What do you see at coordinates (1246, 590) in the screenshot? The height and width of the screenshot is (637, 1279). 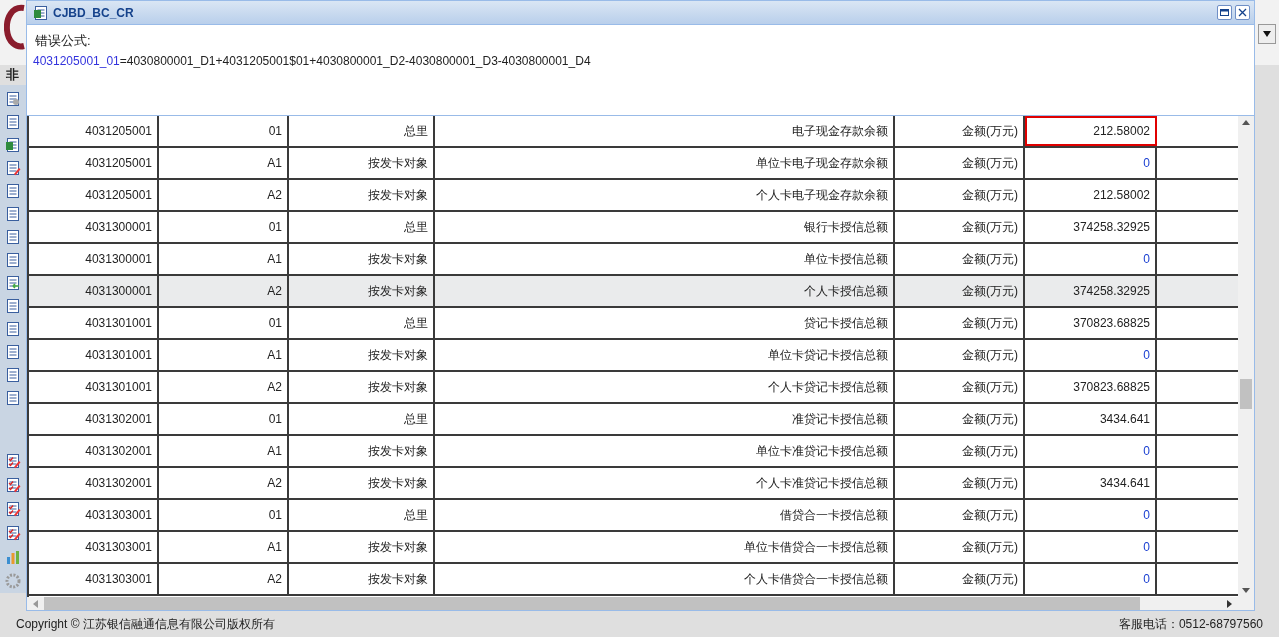 I see `scroll-down-icon` at bounding box center [1246, 590].